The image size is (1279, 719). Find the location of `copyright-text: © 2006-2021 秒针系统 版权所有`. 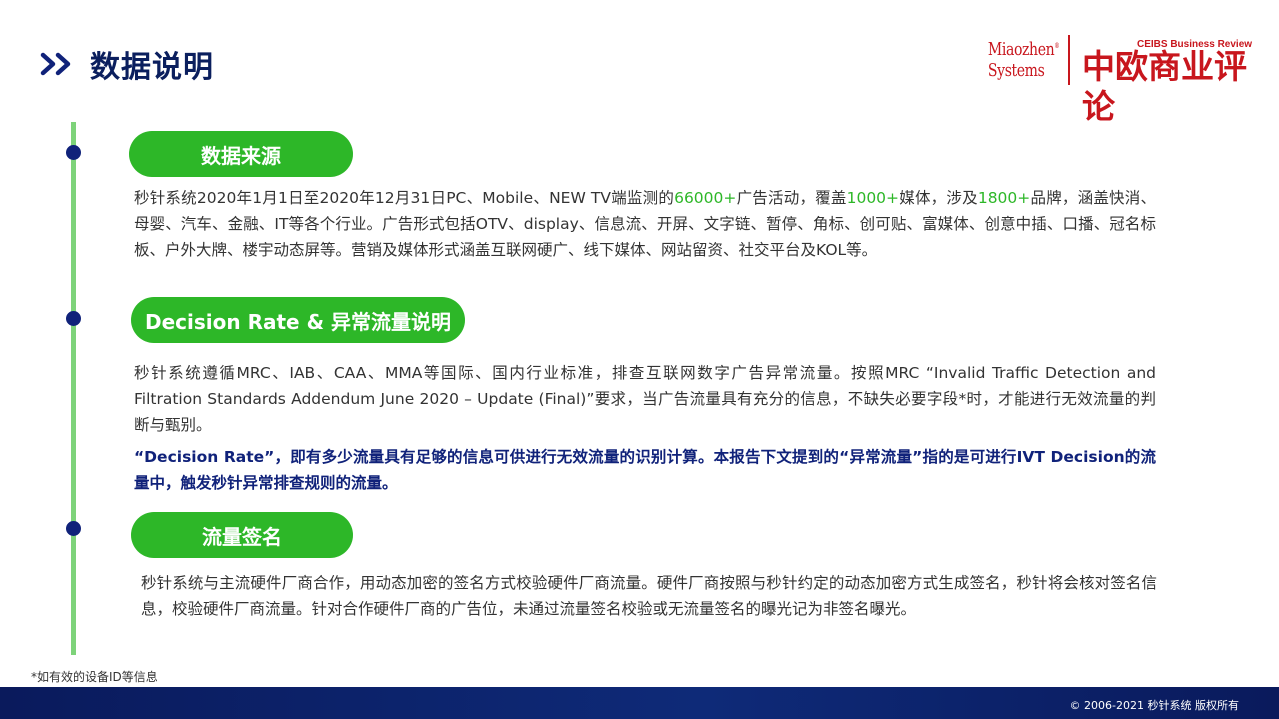

copyright-text: © 2006-2021 秒针系统 版权所有 is located at coordinates (1154, 705).